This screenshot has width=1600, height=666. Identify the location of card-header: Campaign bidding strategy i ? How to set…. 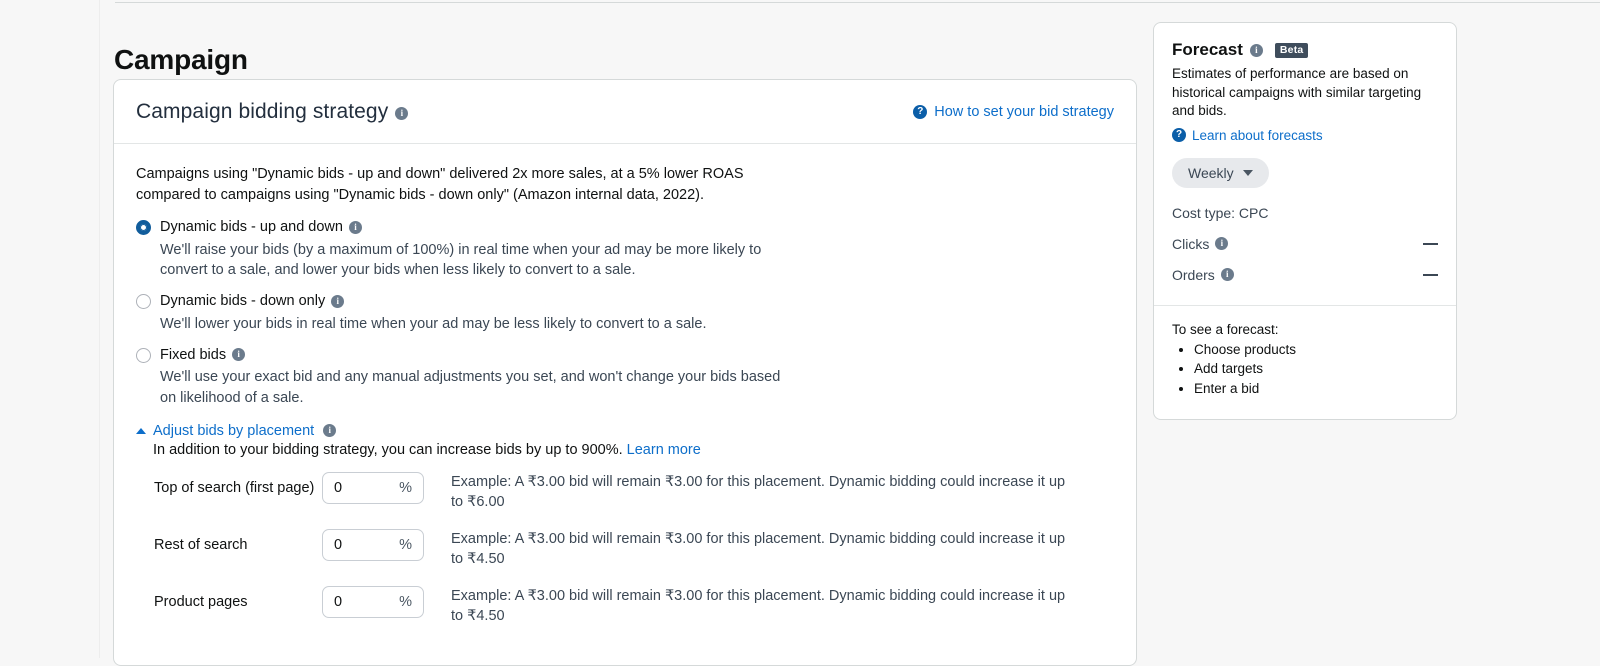
(625, 112).